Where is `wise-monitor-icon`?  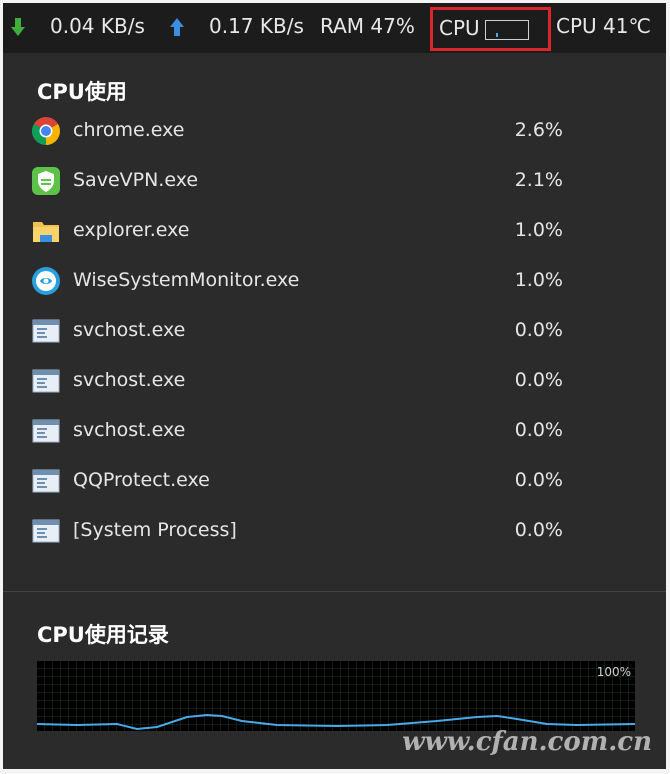
wise-monitor-icon is located at coordinates (46, 281).